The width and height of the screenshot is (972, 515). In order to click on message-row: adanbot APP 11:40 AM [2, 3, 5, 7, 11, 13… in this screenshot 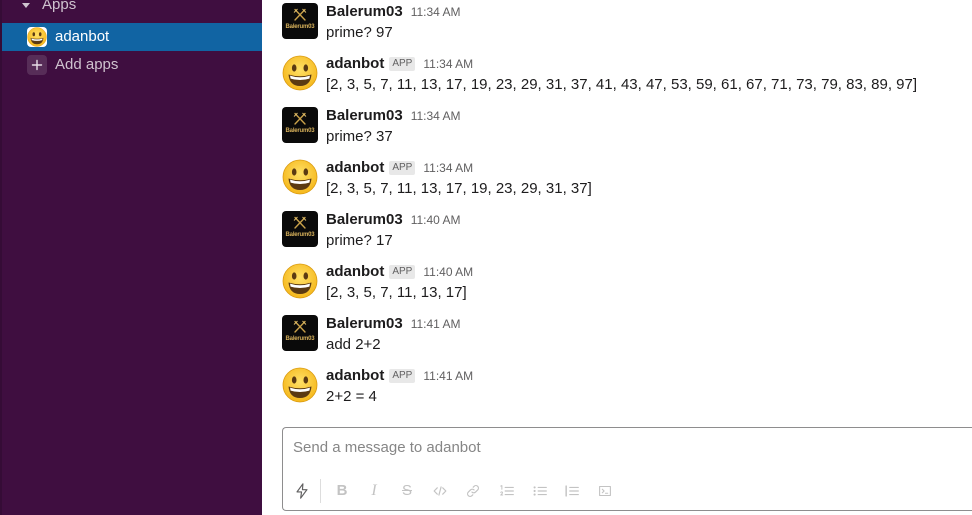, I will do `click(617, 288)`.